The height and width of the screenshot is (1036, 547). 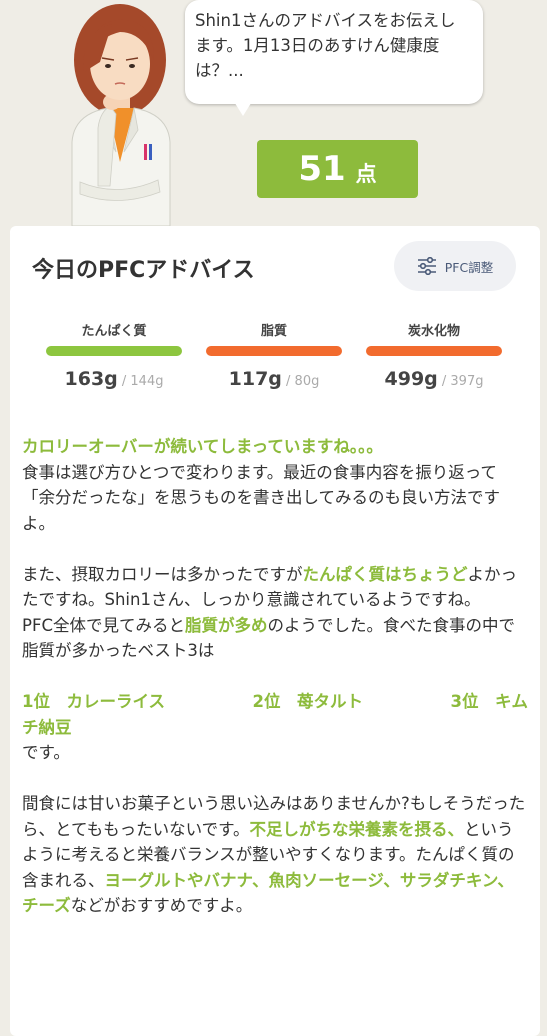 I want to click on macro-fat: 脂質 117g / 80g, so click(x=274, y=355).